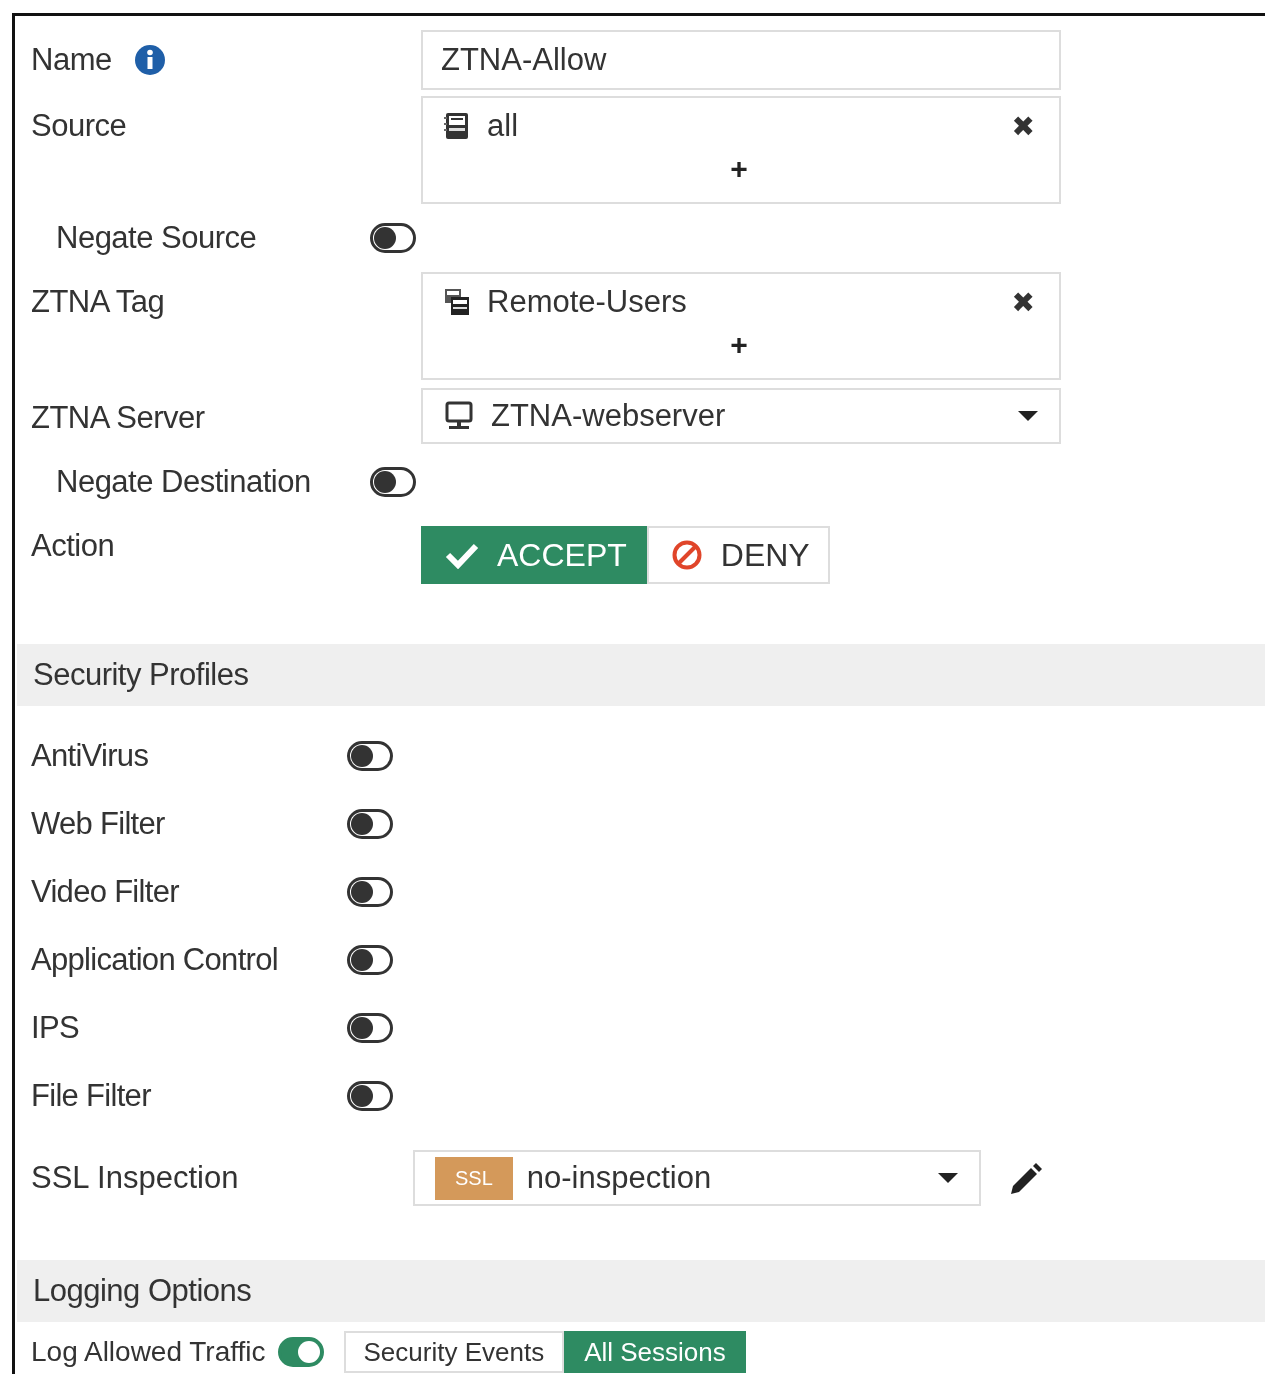 The height and width of the screenshot is (1377, 1265). What do you see at coordinates (655, 1352) in the screenshot?
I see `log-option-button: All Sessions` at bounding box center [655, 1352].